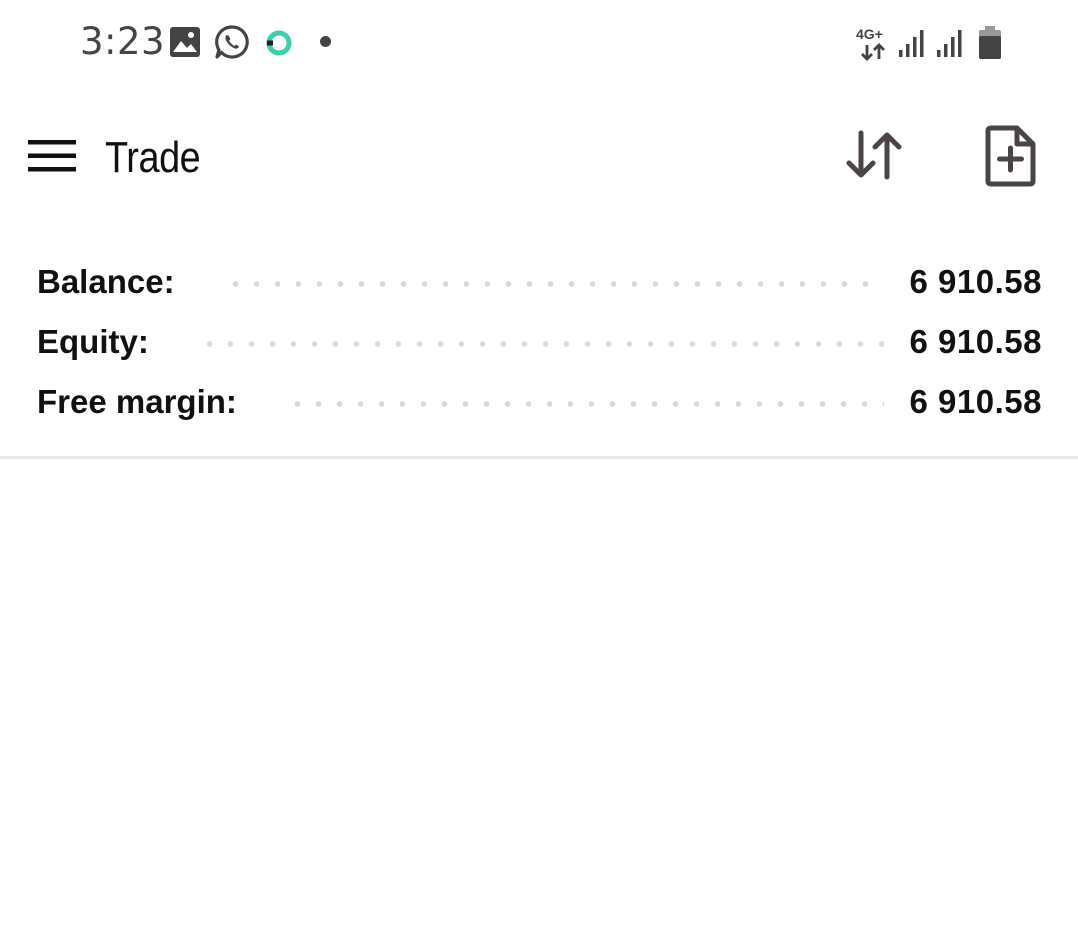  I want to click on equity-row: Equity: 6 910.58, so click(539, 342).